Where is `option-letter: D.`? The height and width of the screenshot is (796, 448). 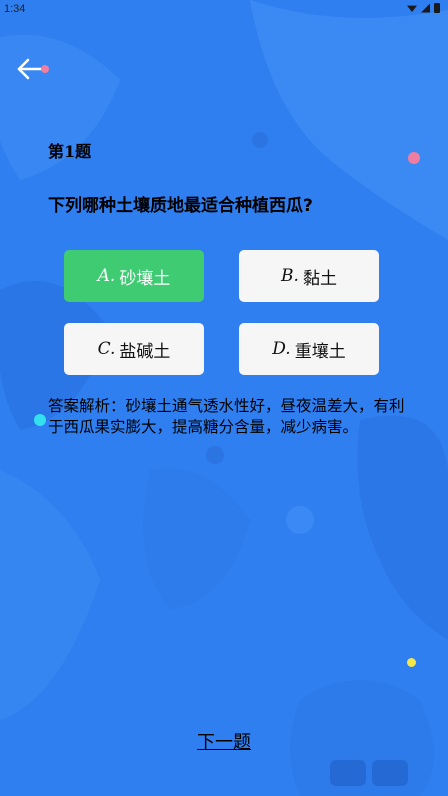 option-letter: D. is located at coordinates (281, 349).